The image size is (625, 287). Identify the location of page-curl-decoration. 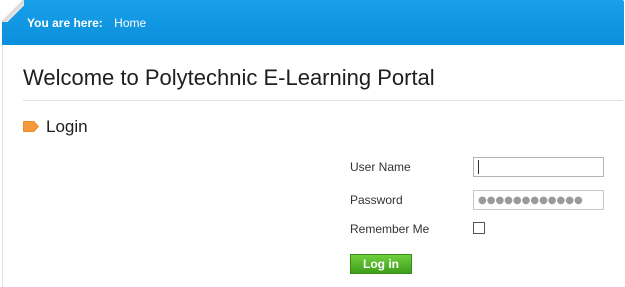
(13, 11).